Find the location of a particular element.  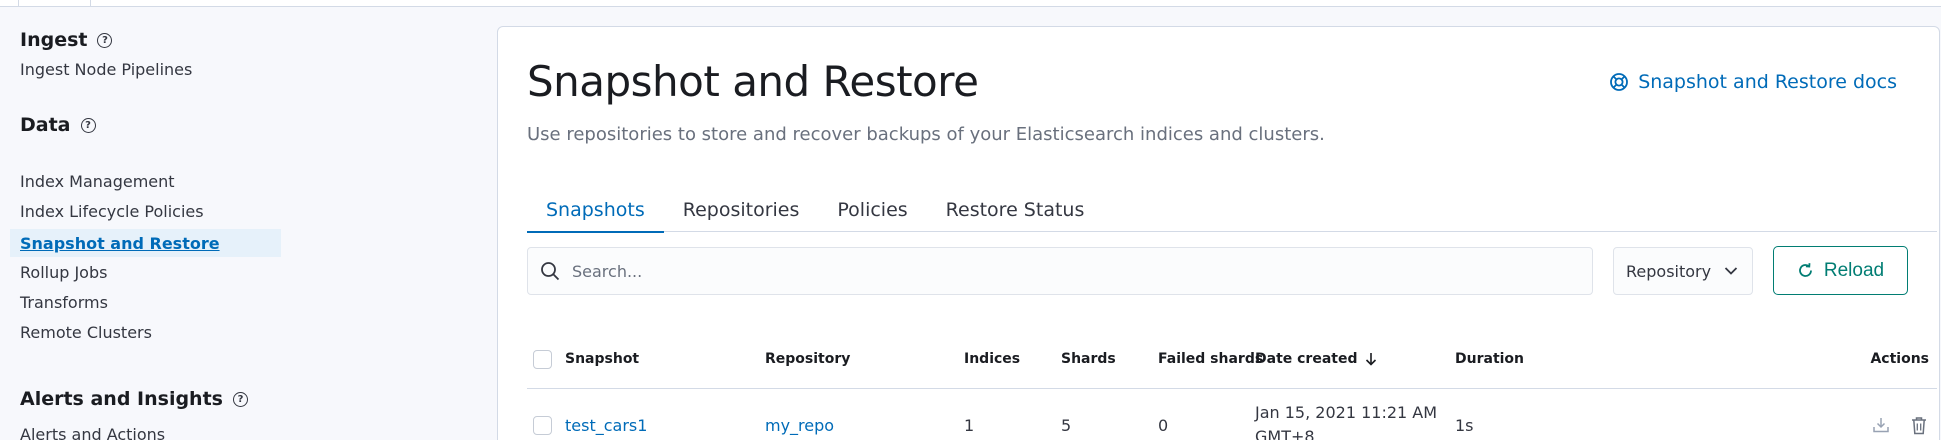

search-input is located at coordinates (1062, 271).